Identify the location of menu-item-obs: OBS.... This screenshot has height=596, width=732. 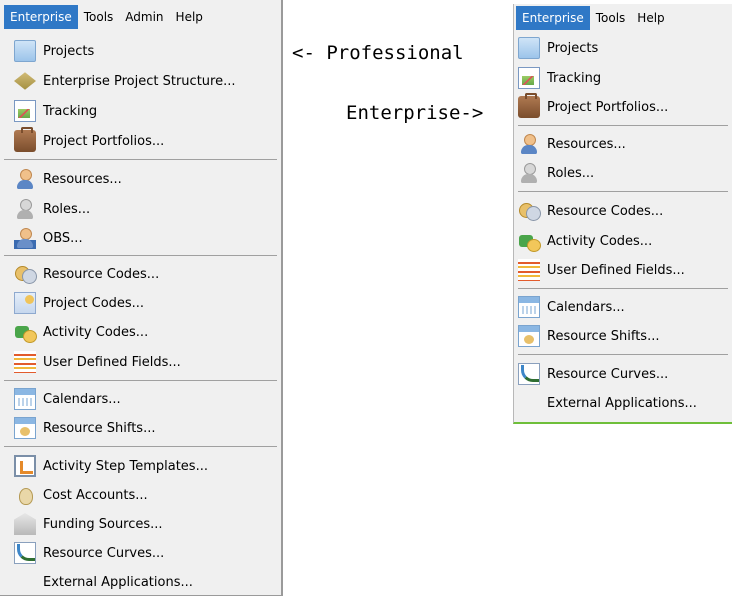
(48, 238).